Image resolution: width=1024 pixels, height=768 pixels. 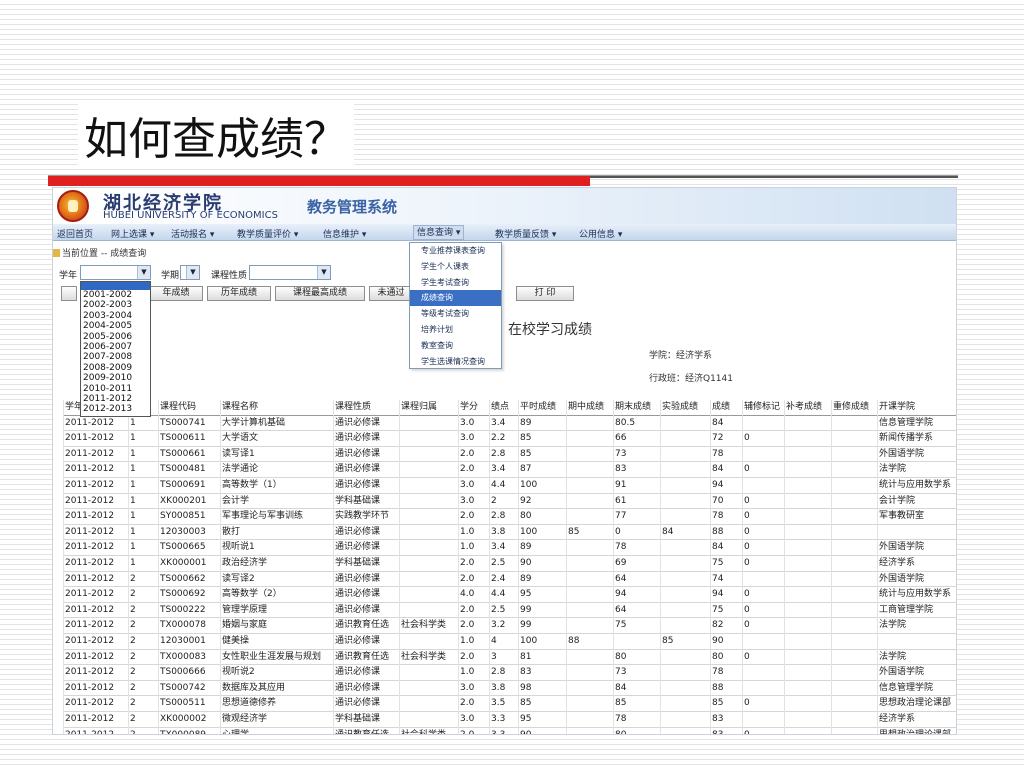 What do you see at coordinates (189, 517) in the screenshot?
I see `table-cell: SY000851` at bounding box center [189, 517].